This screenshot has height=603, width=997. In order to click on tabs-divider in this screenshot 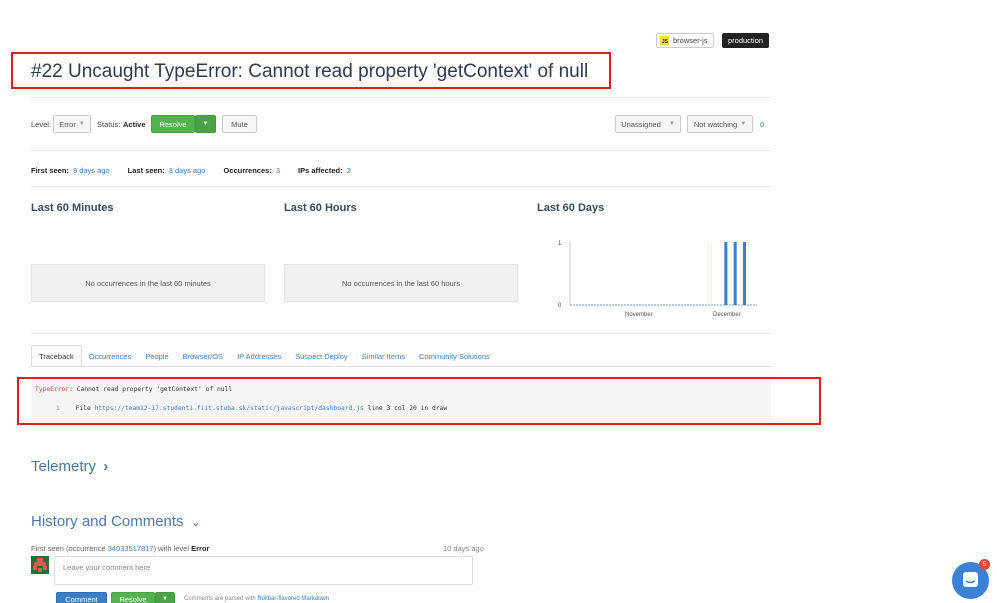, I will do `click(401, 366)`.